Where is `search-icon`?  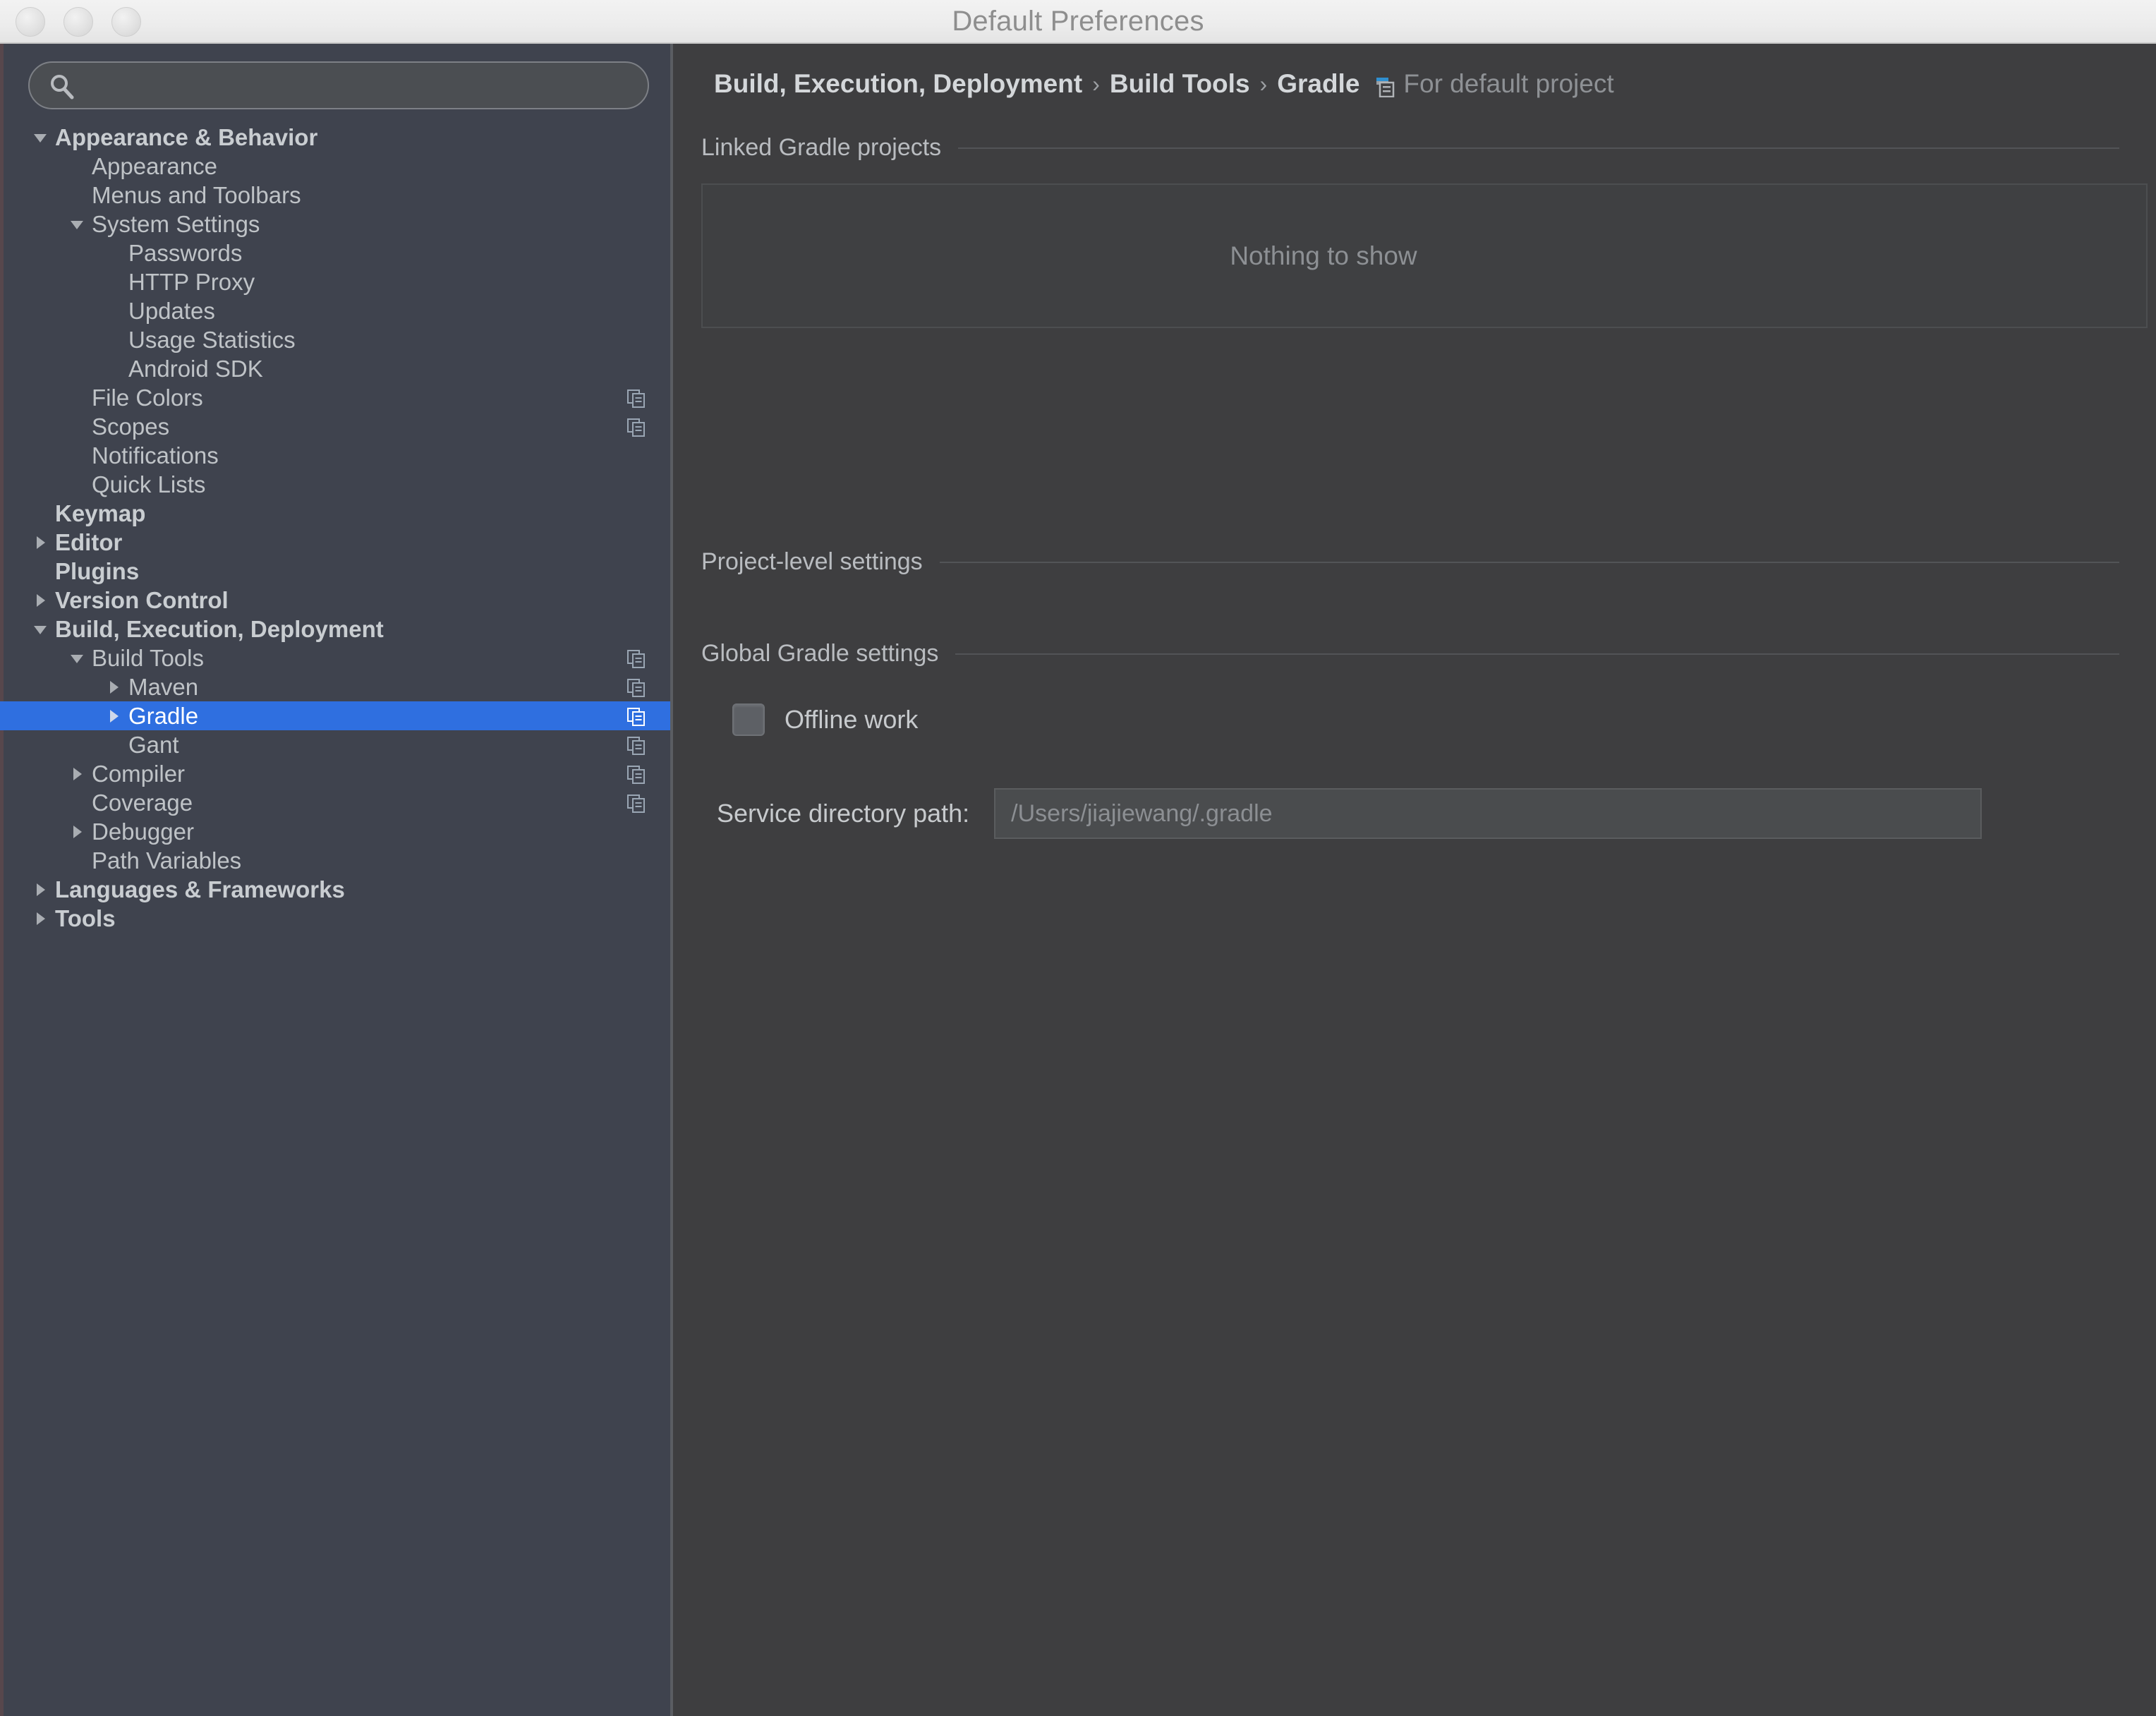
search-icon is located at coordinates (62, 87).